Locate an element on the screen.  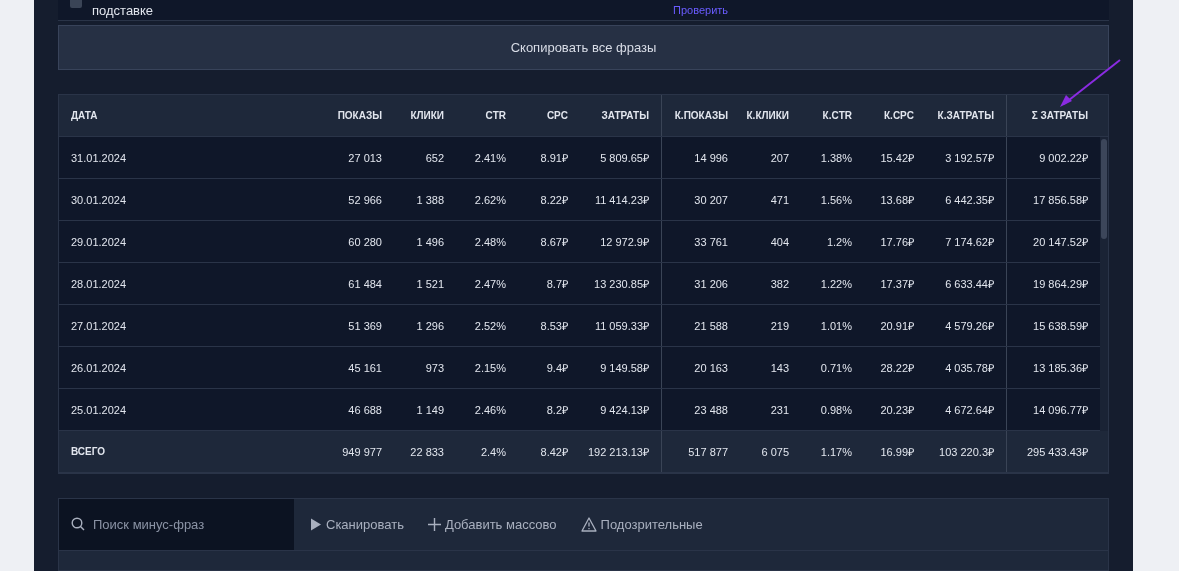
table-cell-text: 1 521 is located at coordinates (430, 284).